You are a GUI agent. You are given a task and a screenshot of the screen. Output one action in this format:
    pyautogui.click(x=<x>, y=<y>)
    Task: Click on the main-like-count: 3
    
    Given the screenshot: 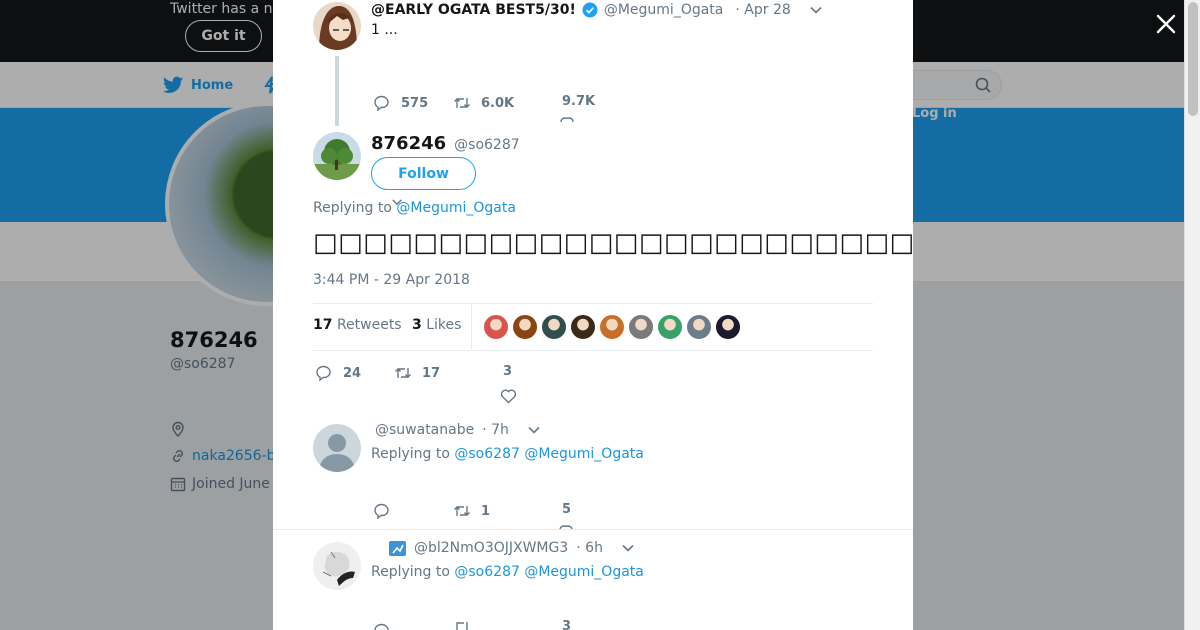 What is the action you would take?
    pyautogui.click(x=508, y=371)
    